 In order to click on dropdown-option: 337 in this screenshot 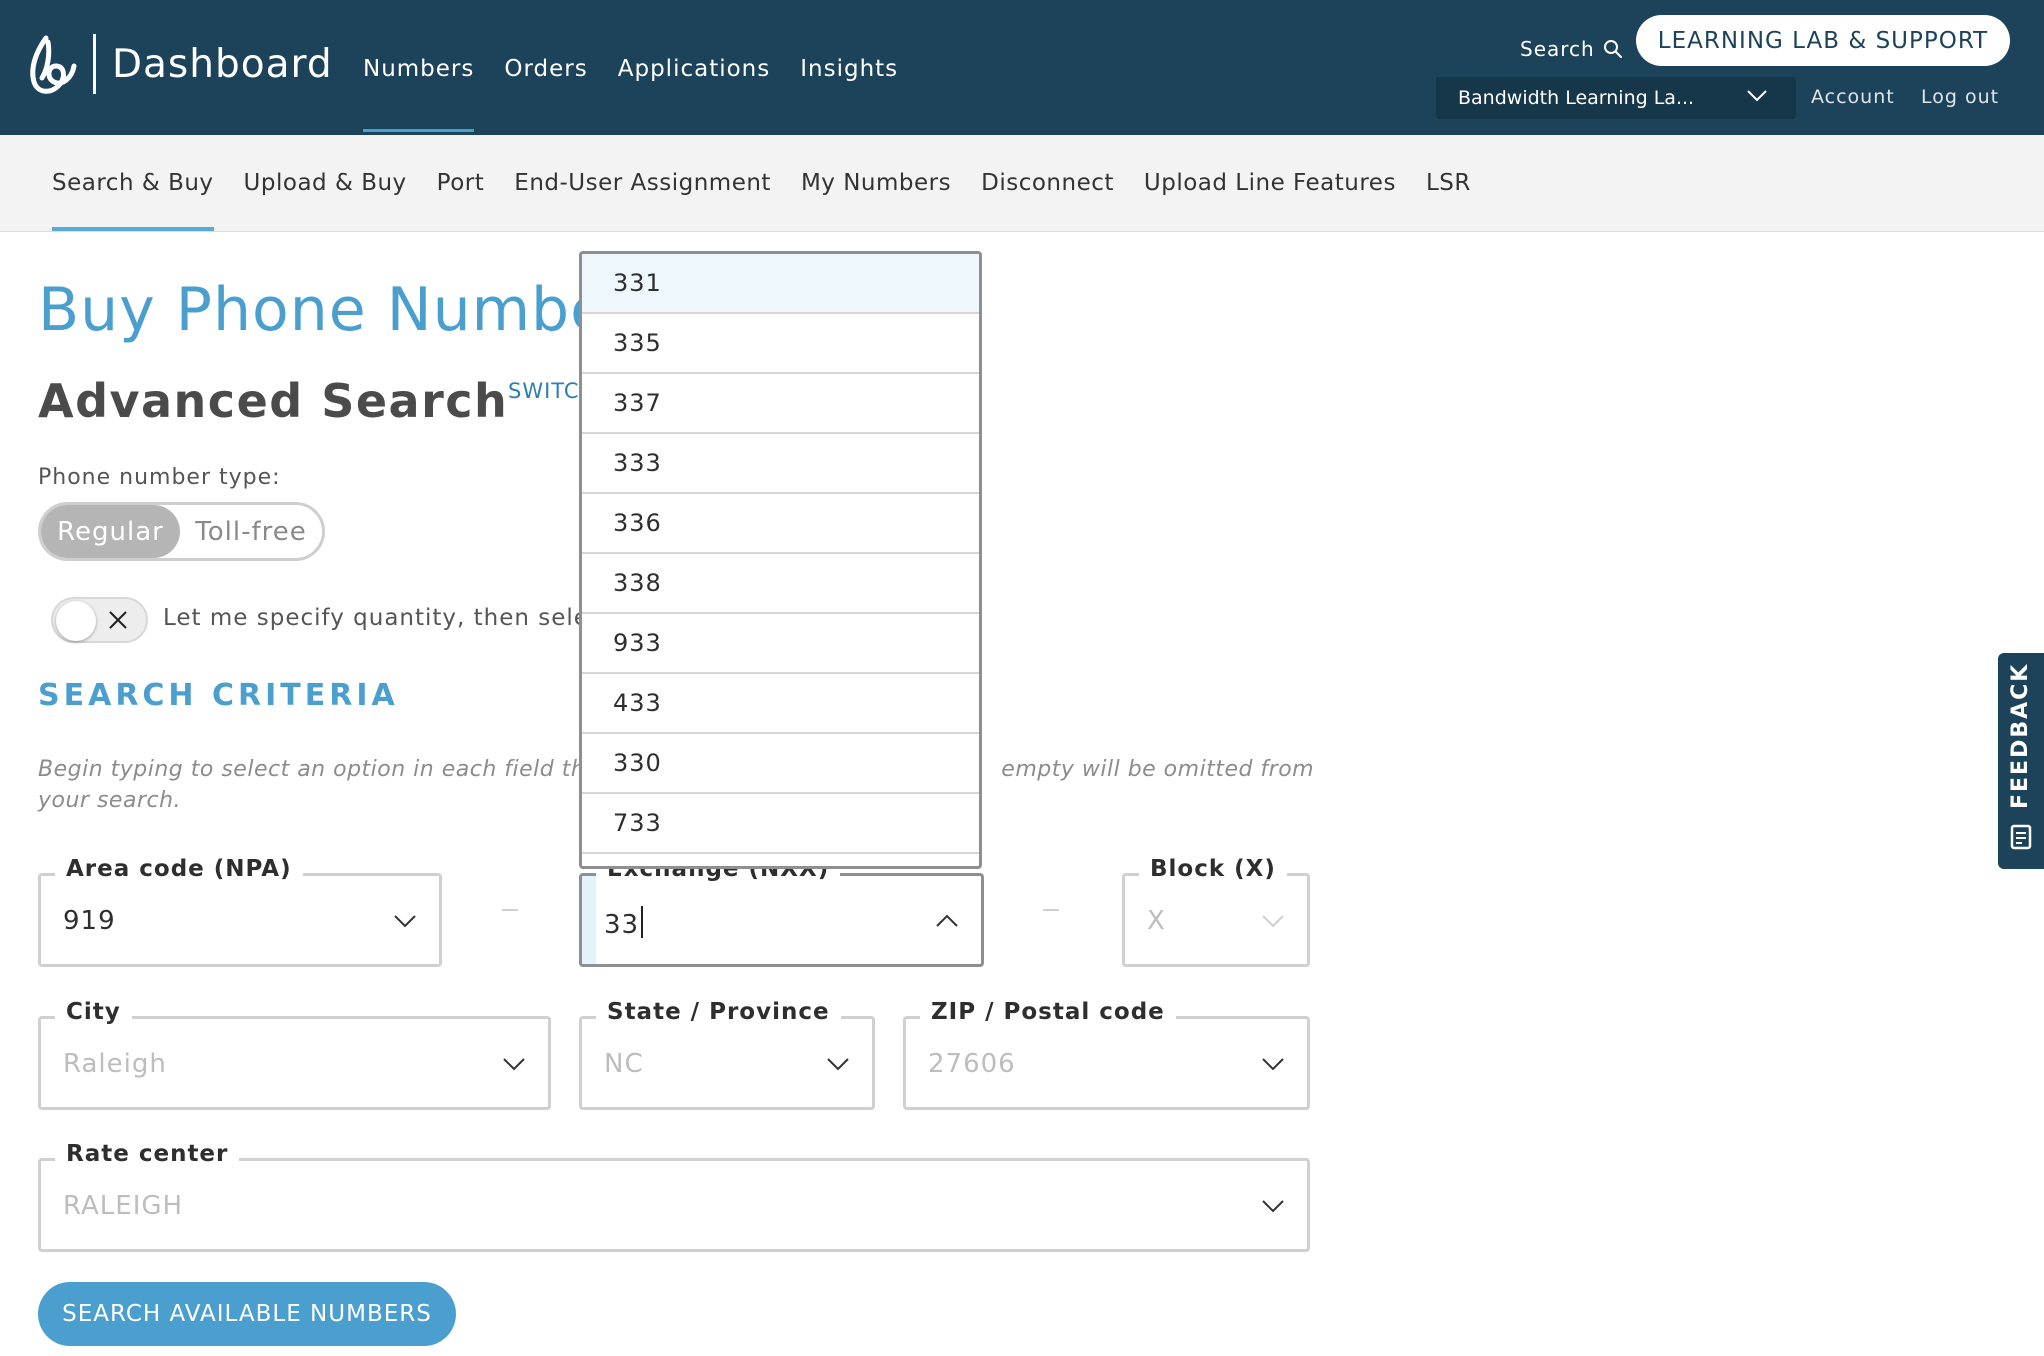, I will do `click(780, 404)`.